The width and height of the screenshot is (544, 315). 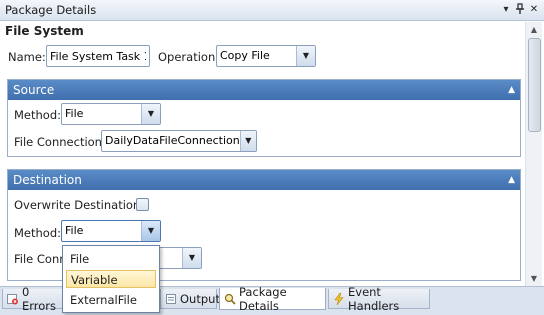 I want to click on section-title: File System, so click(x=44, y=31).